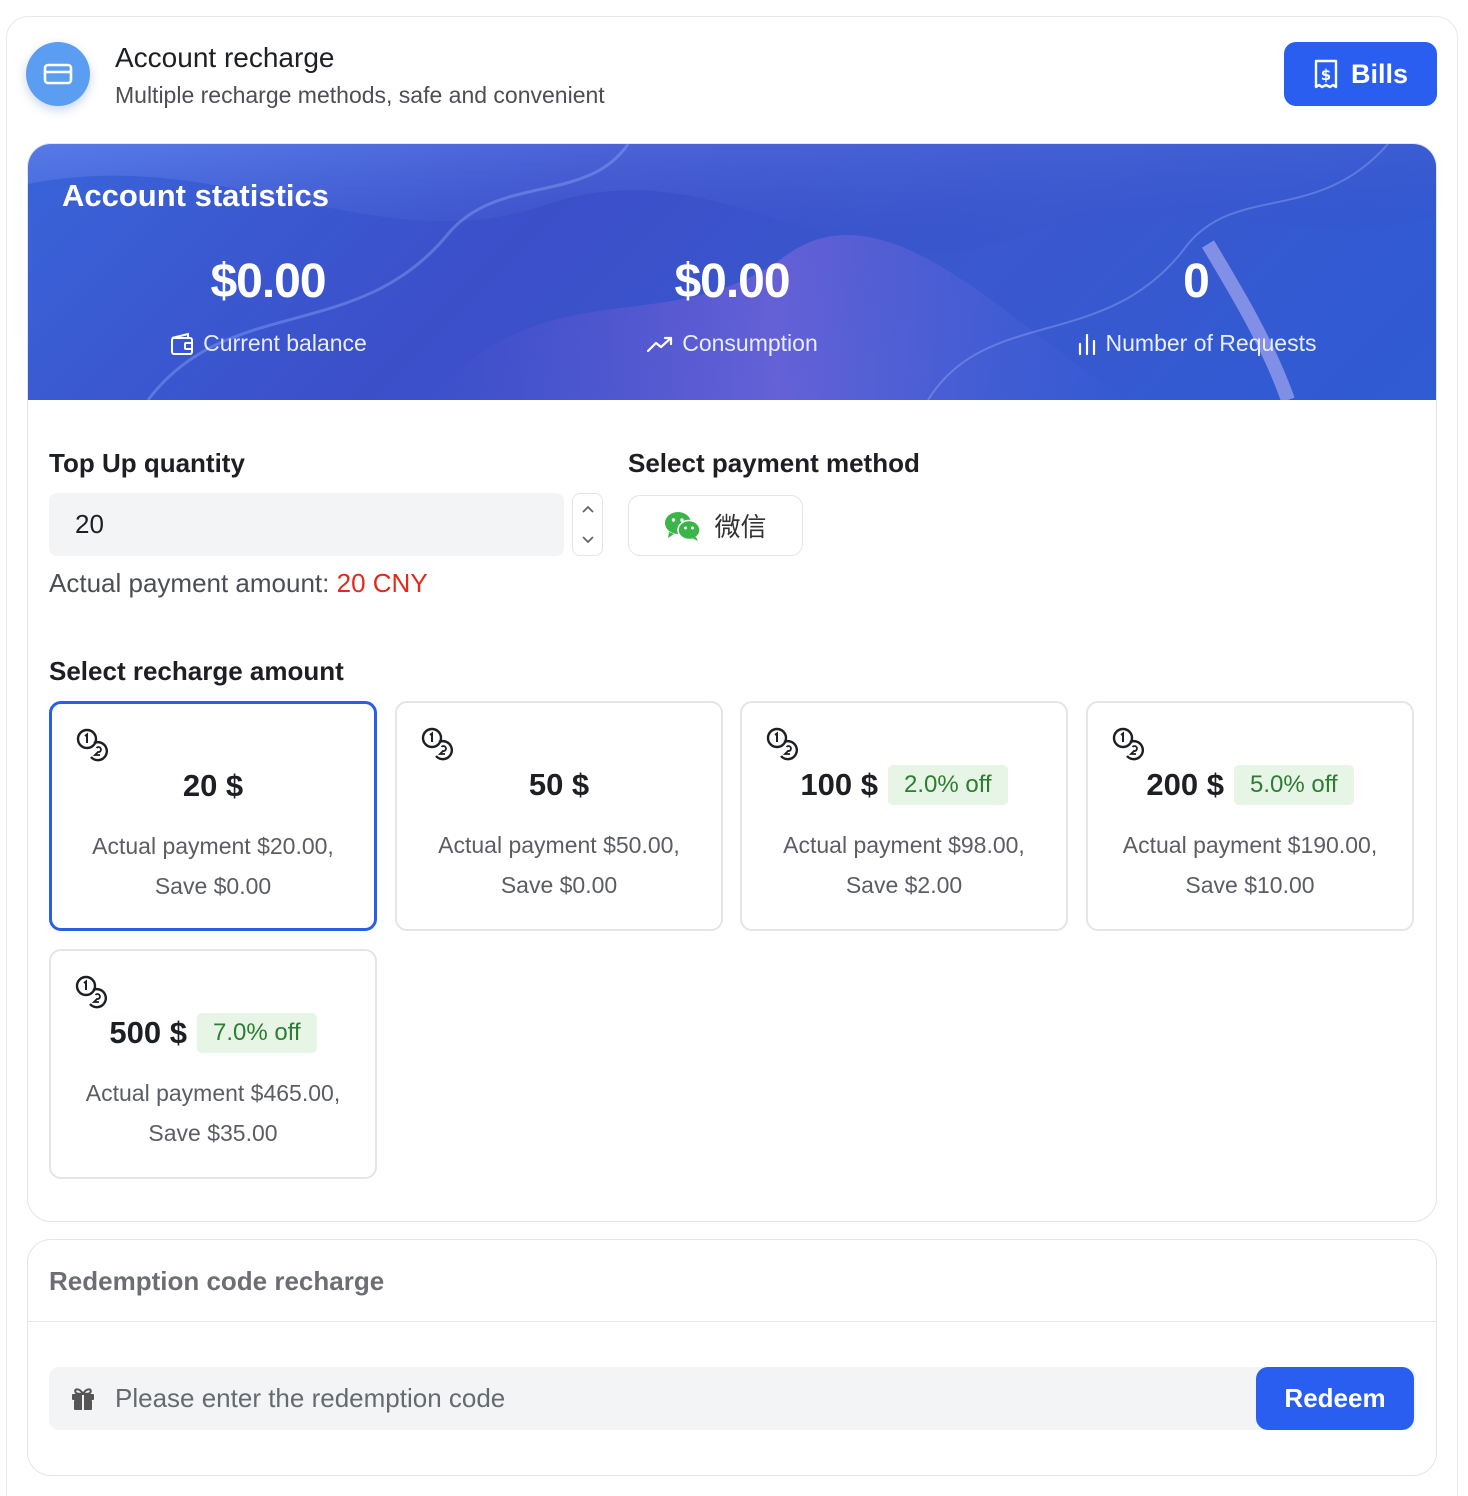 The height and width of the screenshot is (1496, 1468). I want to click on consumption-label: Consumption, so click(750, 343).